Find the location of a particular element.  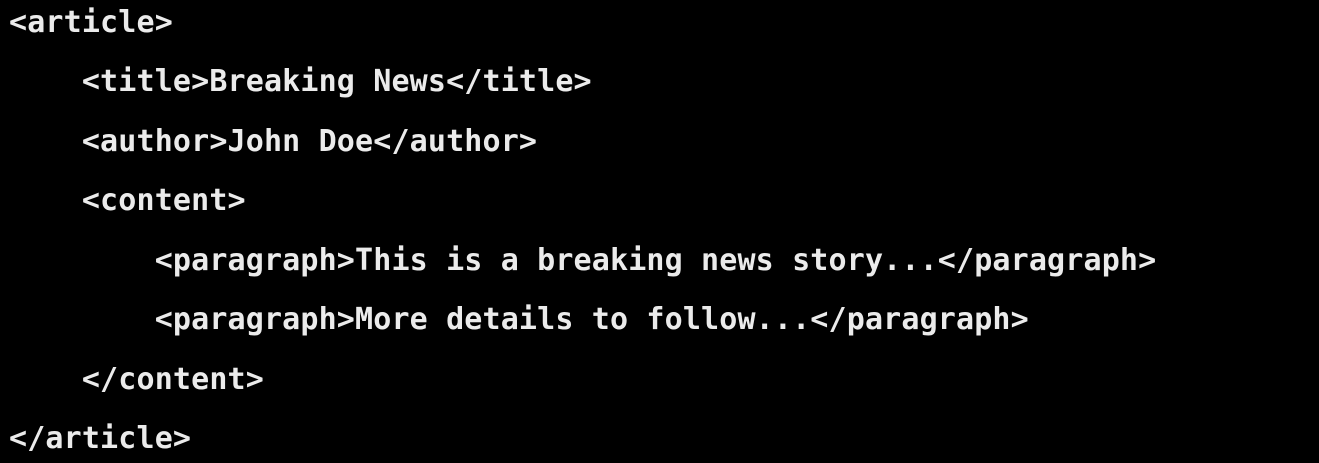

code-line-article-close: </article> is located at coordinates (100, 438).